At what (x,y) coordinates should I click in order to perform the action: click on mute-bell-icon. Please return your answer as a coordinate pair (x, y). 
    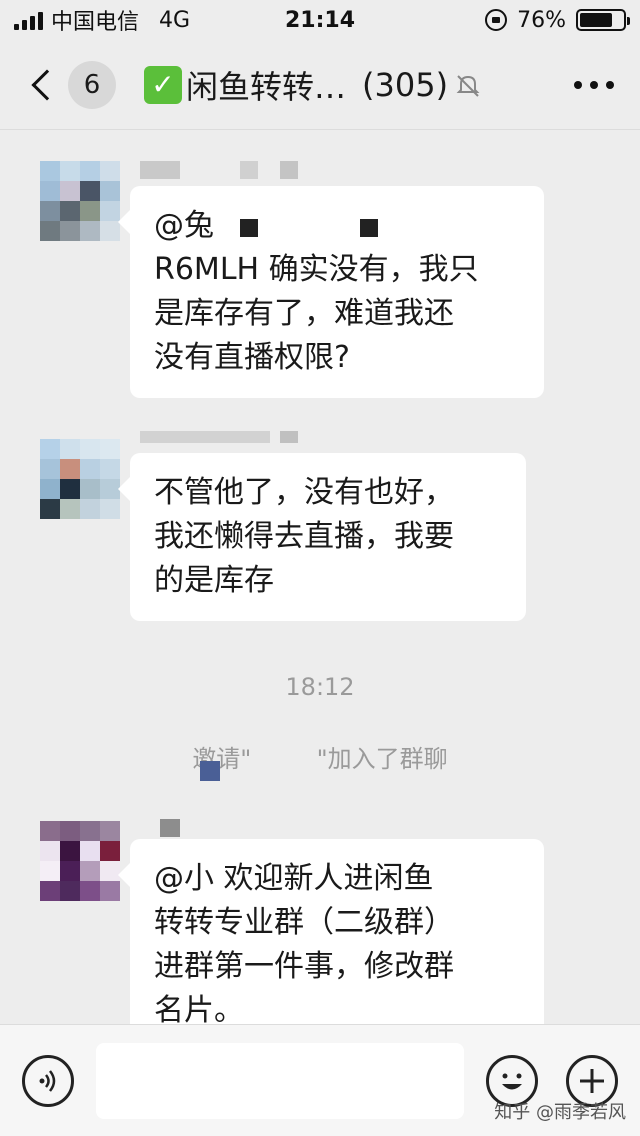
    Looking at the image, I should click on (468, 85).